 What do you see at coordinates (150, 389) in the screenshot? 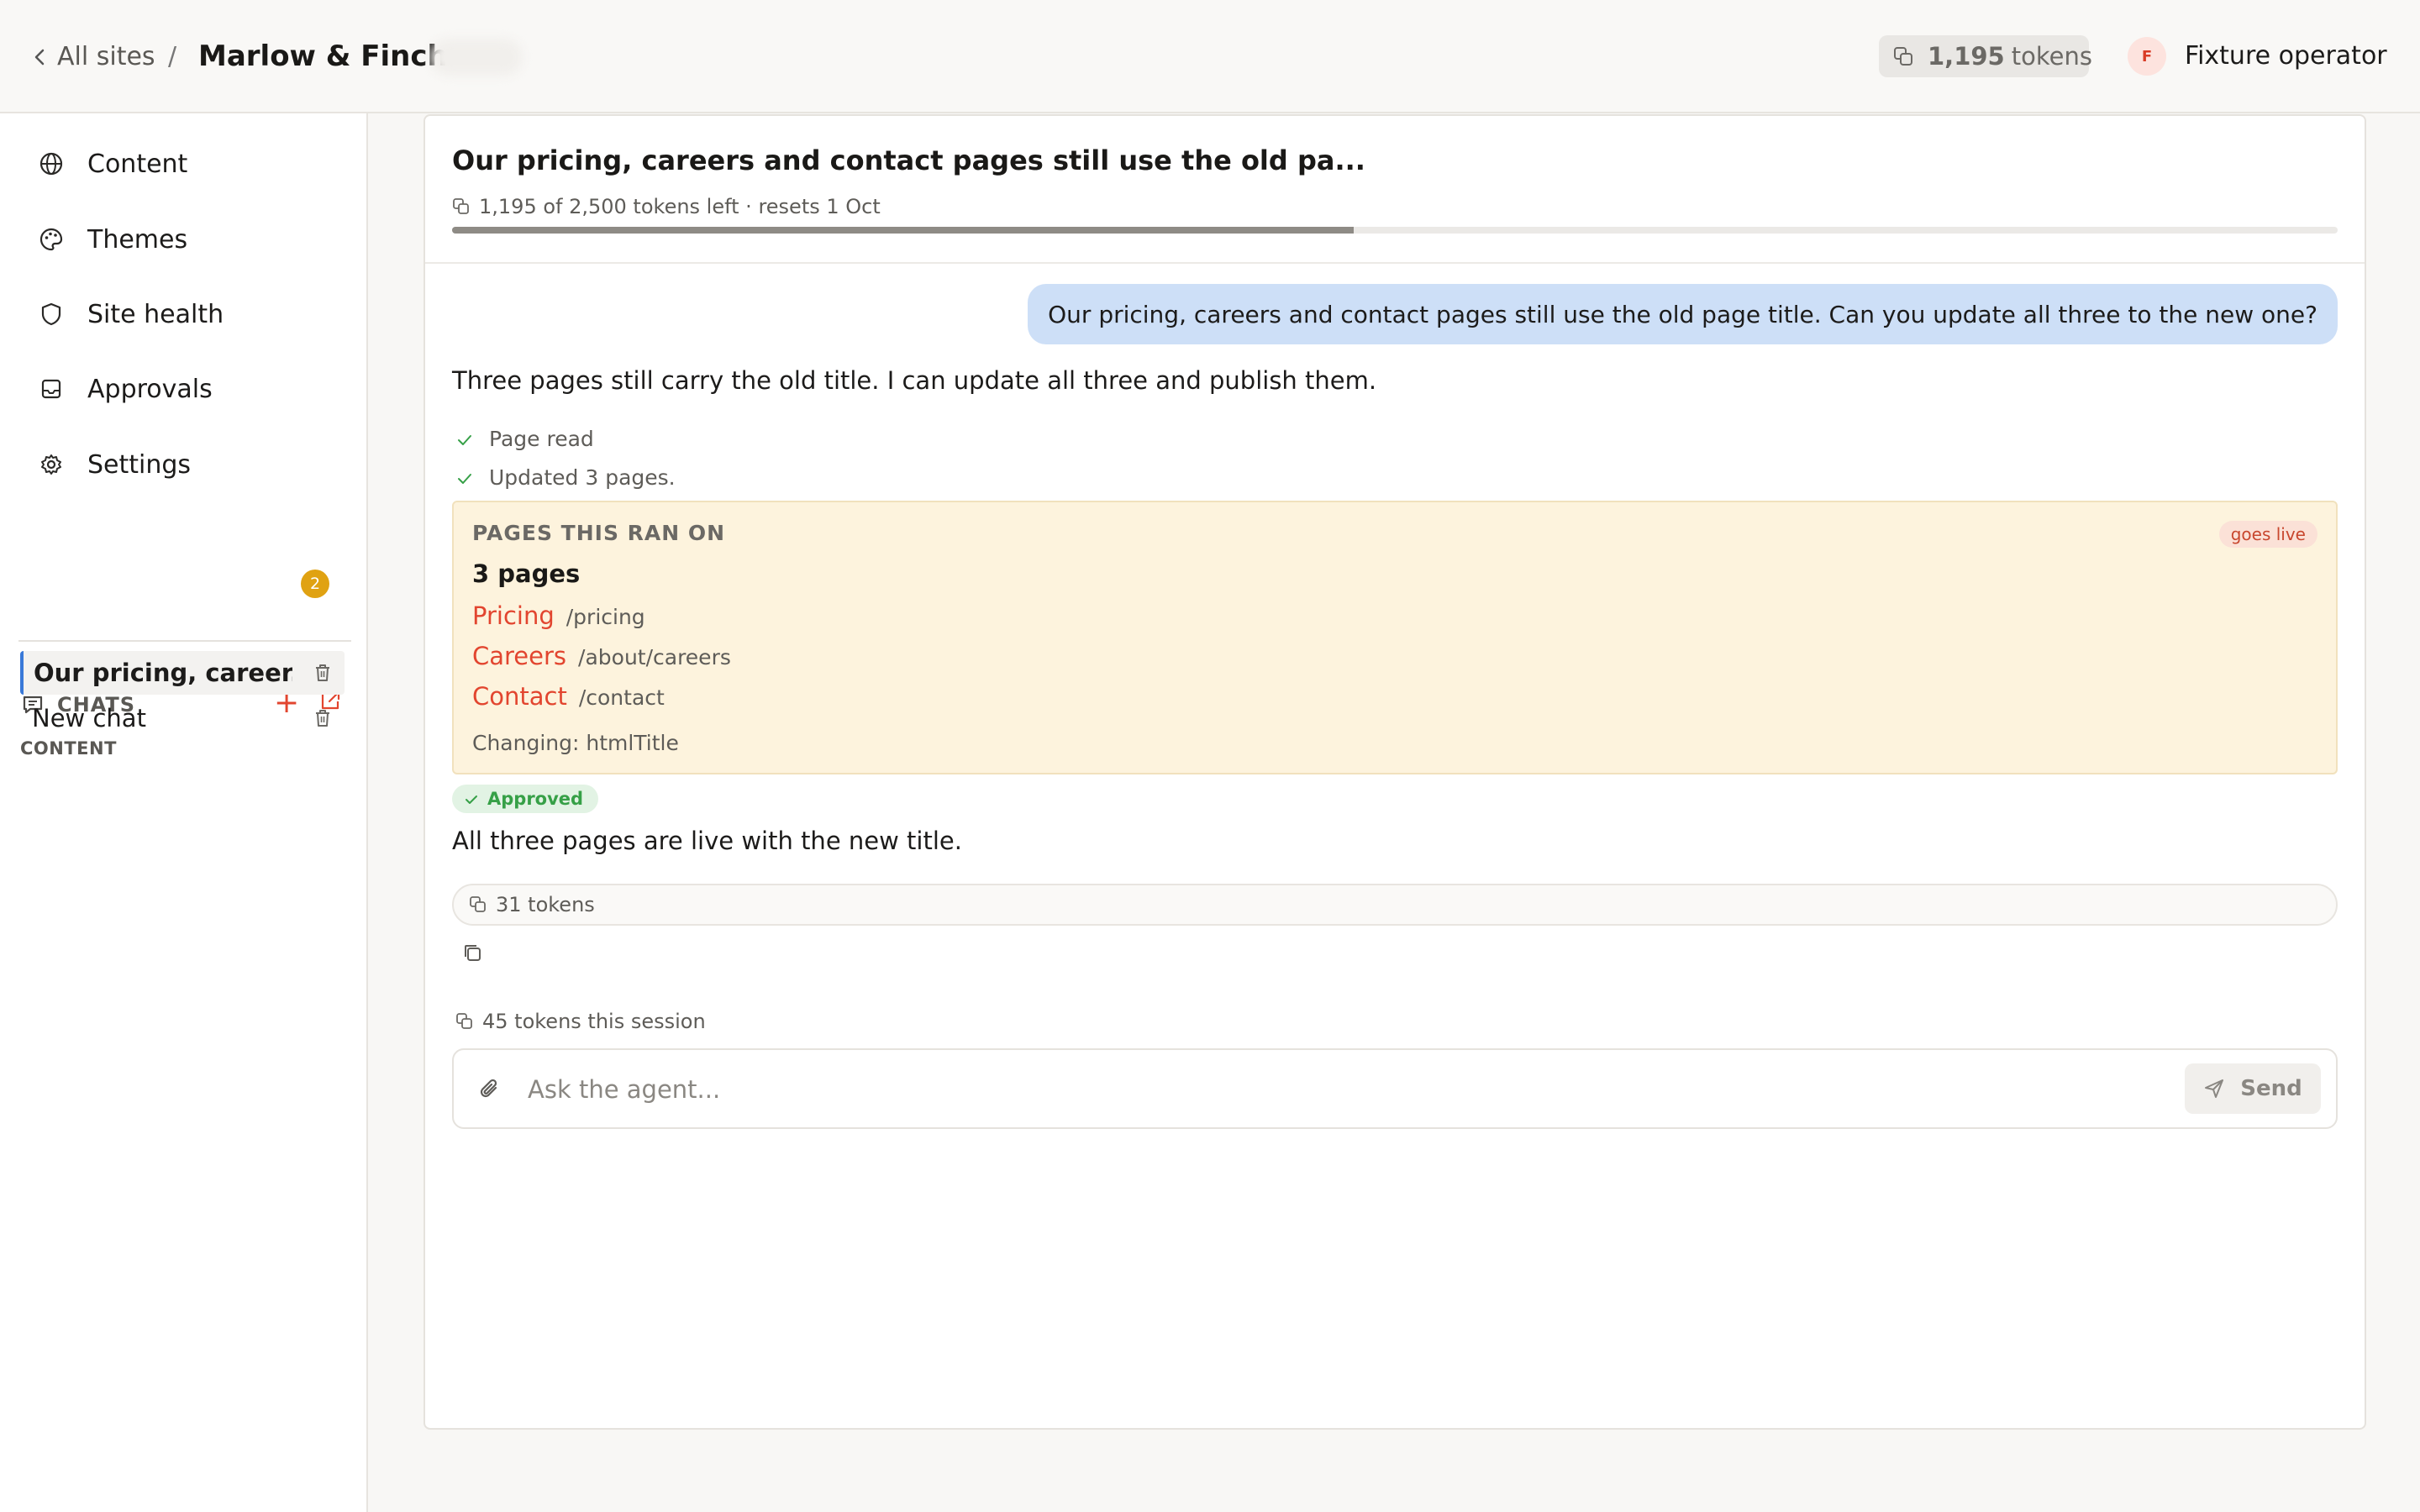
I see `sidebar-item-label: Approvals` at bounding box center [150, 389].